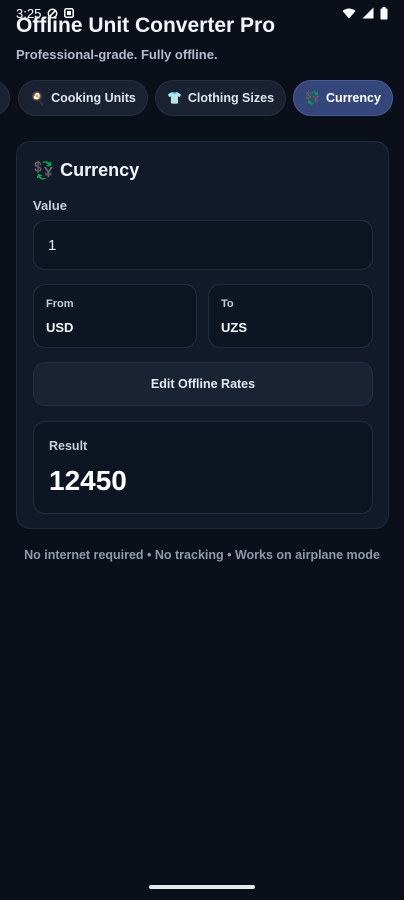 The width and height of the screenshot is (404, 900). I want to click on status-time: 3:25, so click(29, 13).